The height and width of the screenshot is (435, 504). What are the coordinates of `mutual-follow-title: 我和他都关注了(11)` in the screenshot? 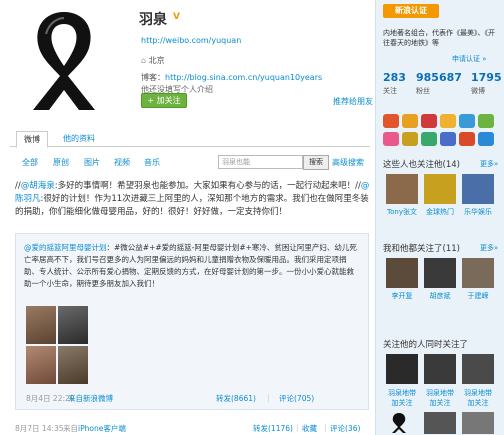 It's located at (421, 249).